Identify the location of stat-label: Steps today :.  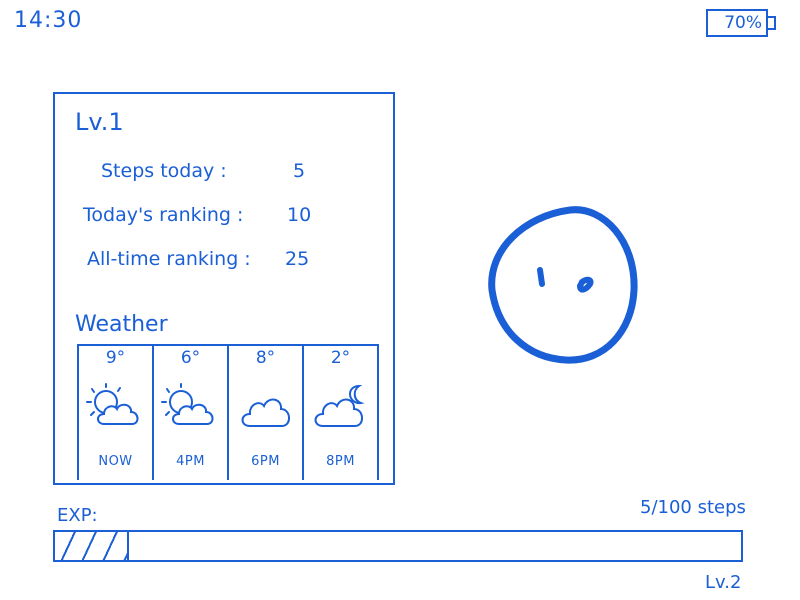
(164, 171).